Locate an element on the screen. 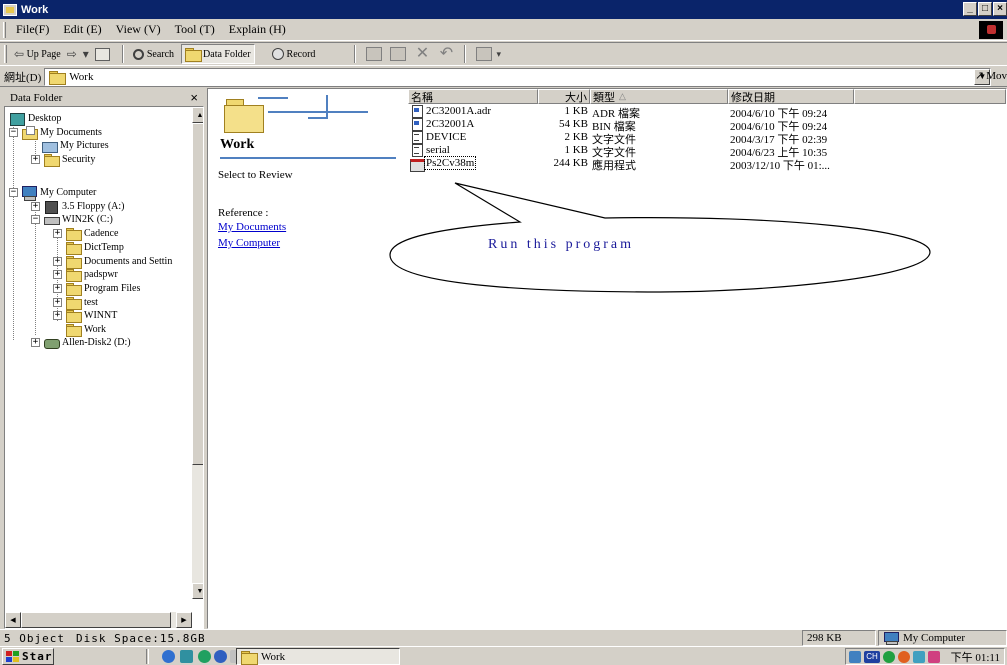  search-button: Search is located at coordinates (153, 54).